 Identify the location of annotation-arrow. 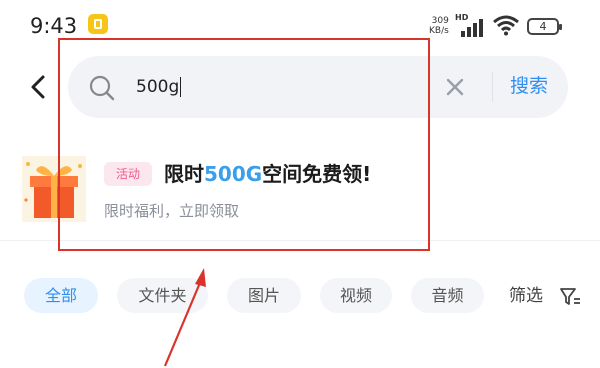
(184, 317).